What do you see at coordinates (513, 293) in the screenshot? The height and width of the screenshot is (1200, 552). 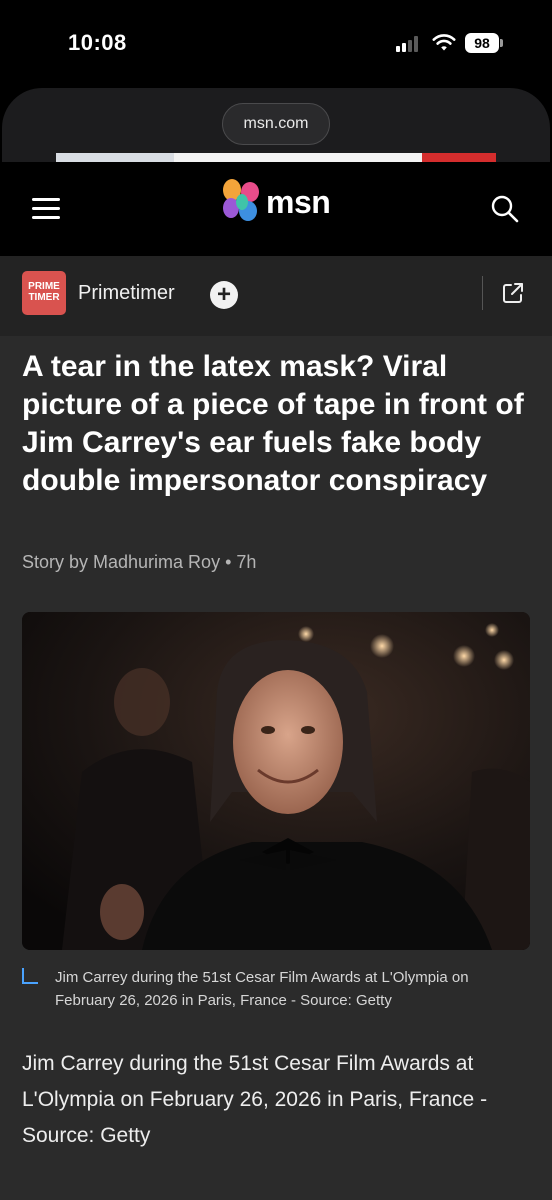 I see `open-external-icon` at bounding box center [513, 293].